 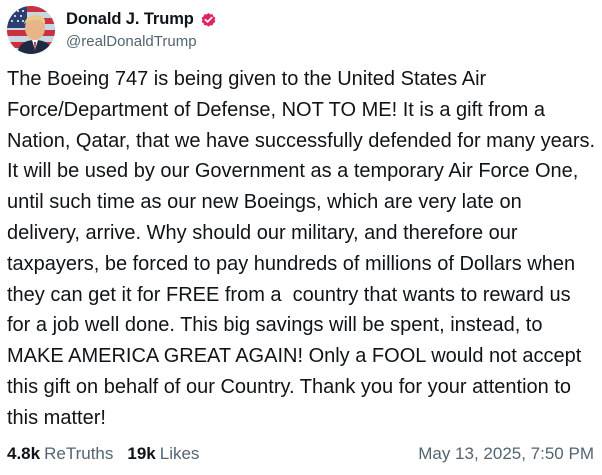 What do you see at coordinates (130, 19) in the screenshot?
I see `author-display-name: Donald J. Trump` at bounding box center [130, 19].